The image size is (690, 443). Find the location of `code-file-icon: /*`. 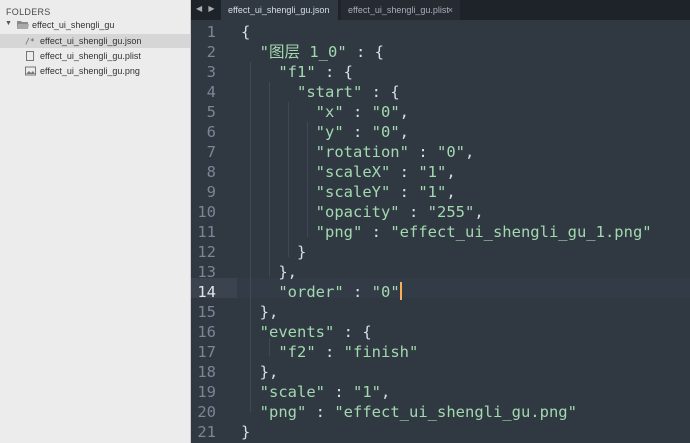

code-file-icon: /* is located at coordinates (30, 41).